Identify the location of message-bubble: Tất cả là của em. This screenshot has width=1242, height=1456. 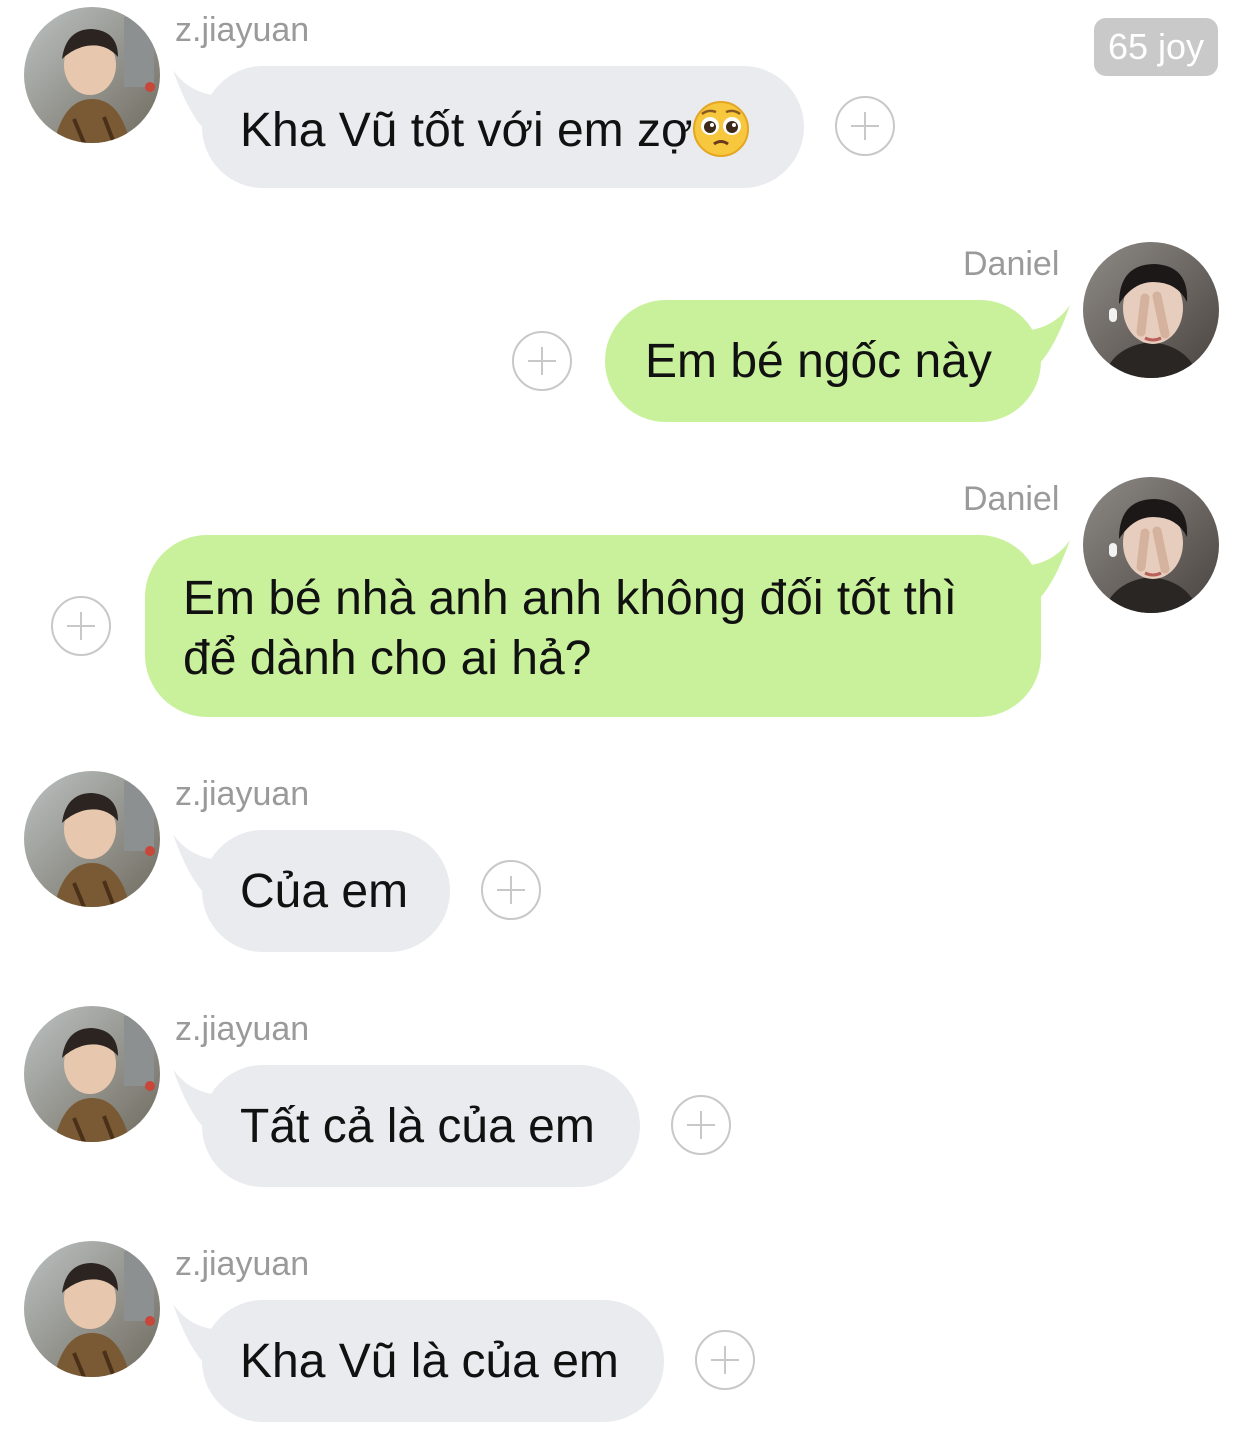
(421, 1126).